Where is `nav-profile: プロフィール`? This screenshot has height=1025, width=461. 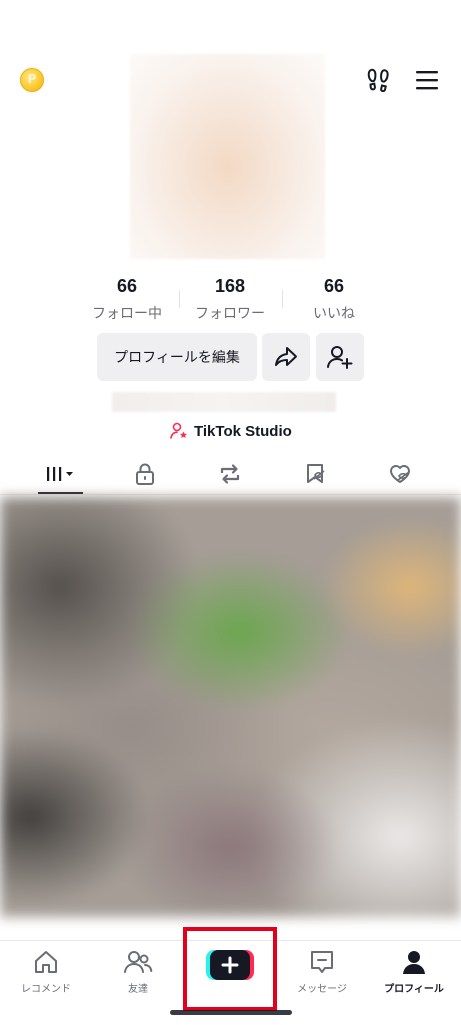
nav-profile: プロフィール is located at coordinates (414, 971).